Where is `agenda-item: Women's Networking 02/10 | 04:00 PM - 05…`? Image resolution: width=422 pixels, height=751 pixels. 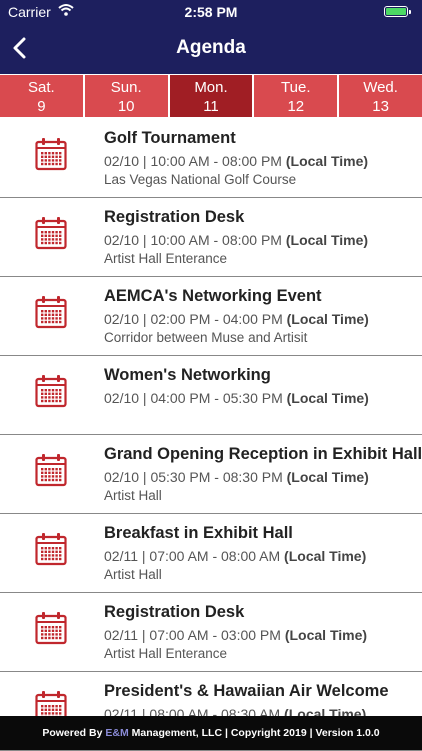
agenda-item: Women's Networking 02/10 | 04:00 PM - 05… is located at coordinates (211, 395).